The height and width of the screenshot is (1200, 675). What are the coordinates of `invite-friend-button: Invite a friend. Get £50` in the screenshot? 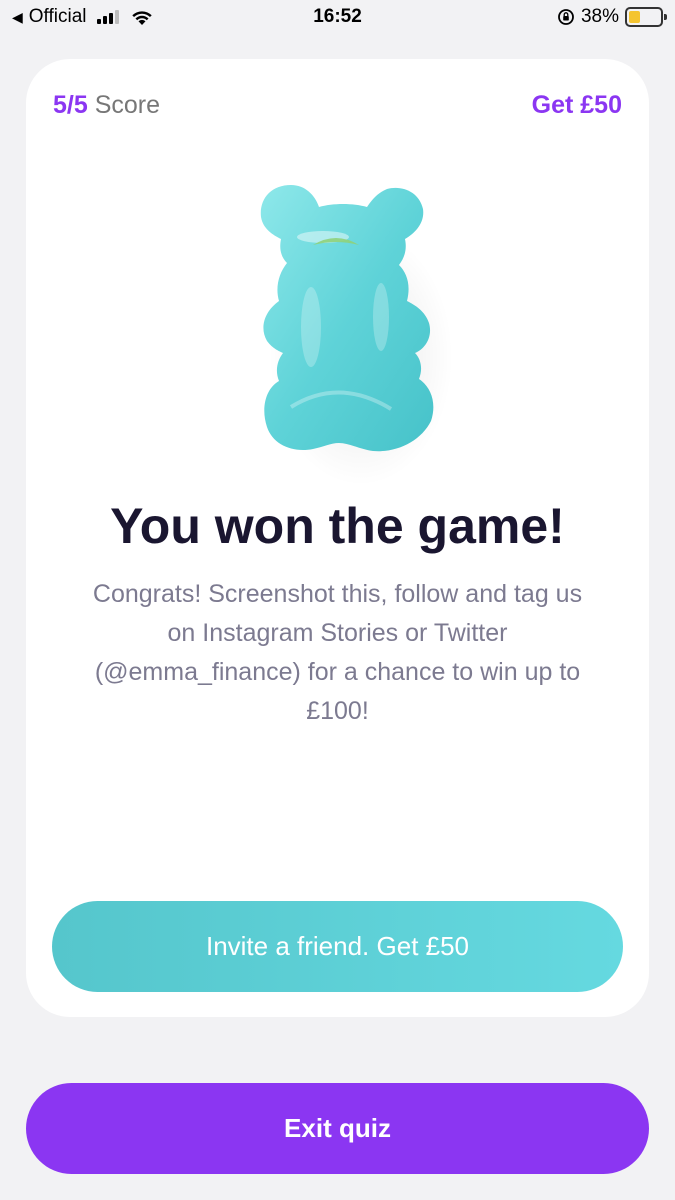 It's located at (337, 946).